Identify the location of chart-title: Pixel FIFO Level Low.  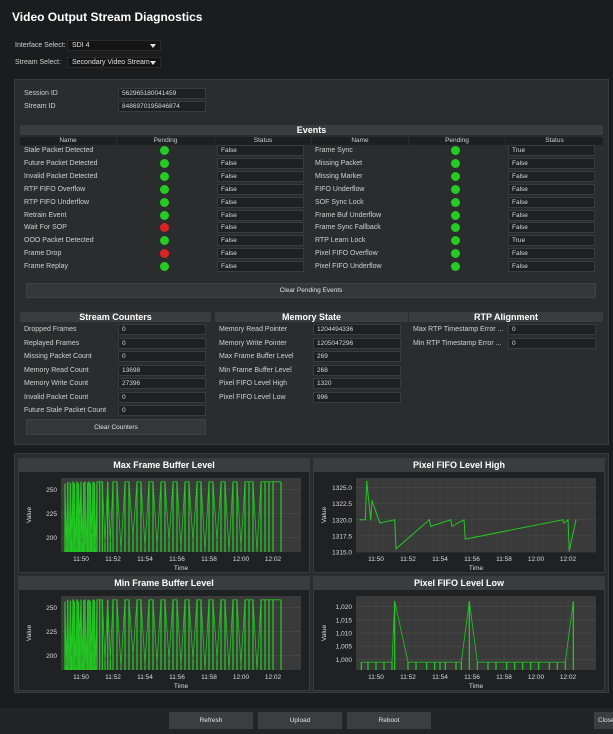
(459, 583).